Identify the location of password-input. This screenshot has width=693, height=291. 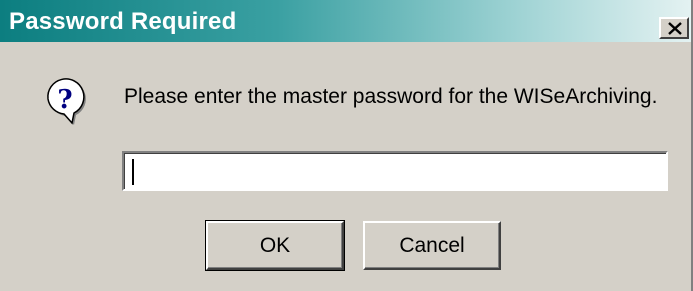
(395, 171).